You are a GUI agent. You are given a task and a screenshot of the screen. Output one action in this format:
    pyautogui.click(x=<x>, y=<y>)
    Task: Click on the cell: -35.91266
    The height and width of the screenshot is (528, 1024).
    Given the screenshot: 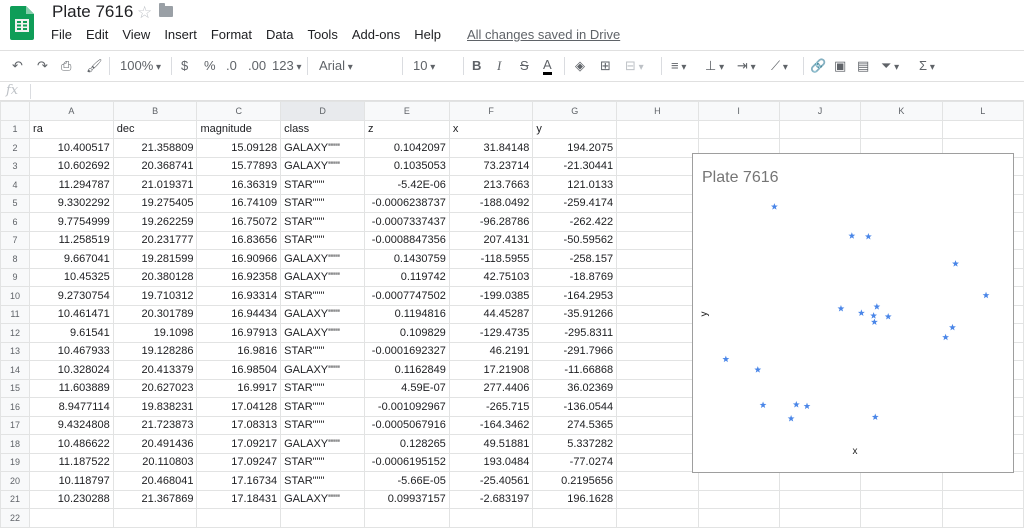 What is the action you would take?
    pyautogui.click(x=575, y=314)
    